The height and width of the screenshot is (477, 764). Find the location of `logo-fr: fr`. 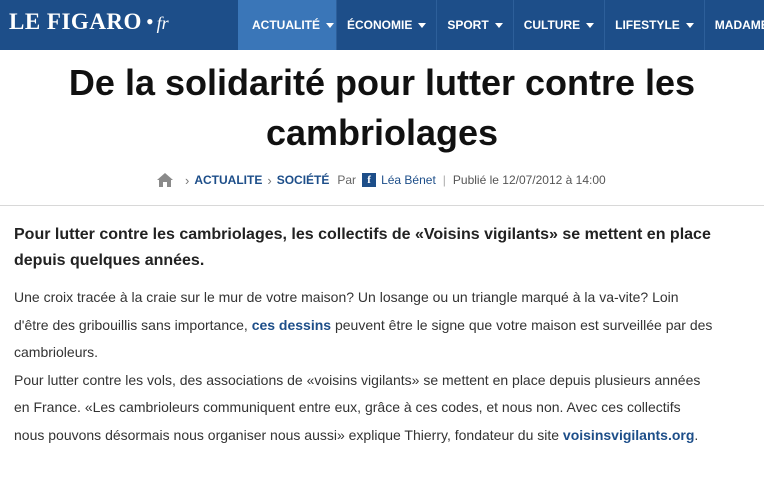

logo-fr: fr is located at coordinates (162, 23).